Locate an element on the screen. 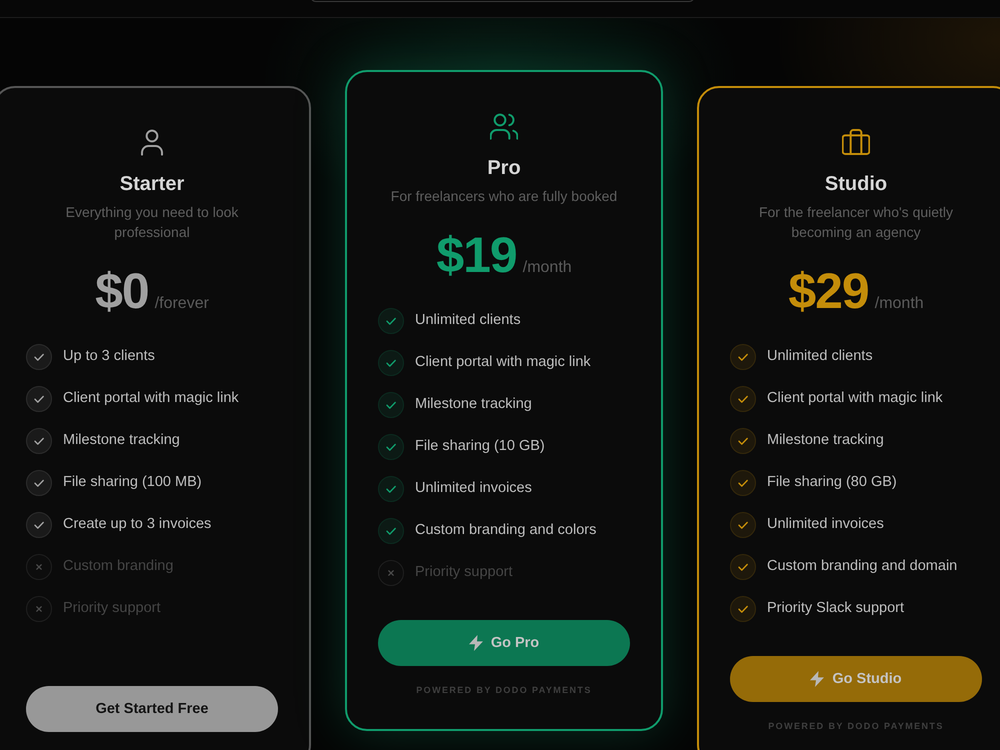 This screenshot has height=750, width=1000. plan-description: Everything you need to look professional is located at coordinates (152, 222).